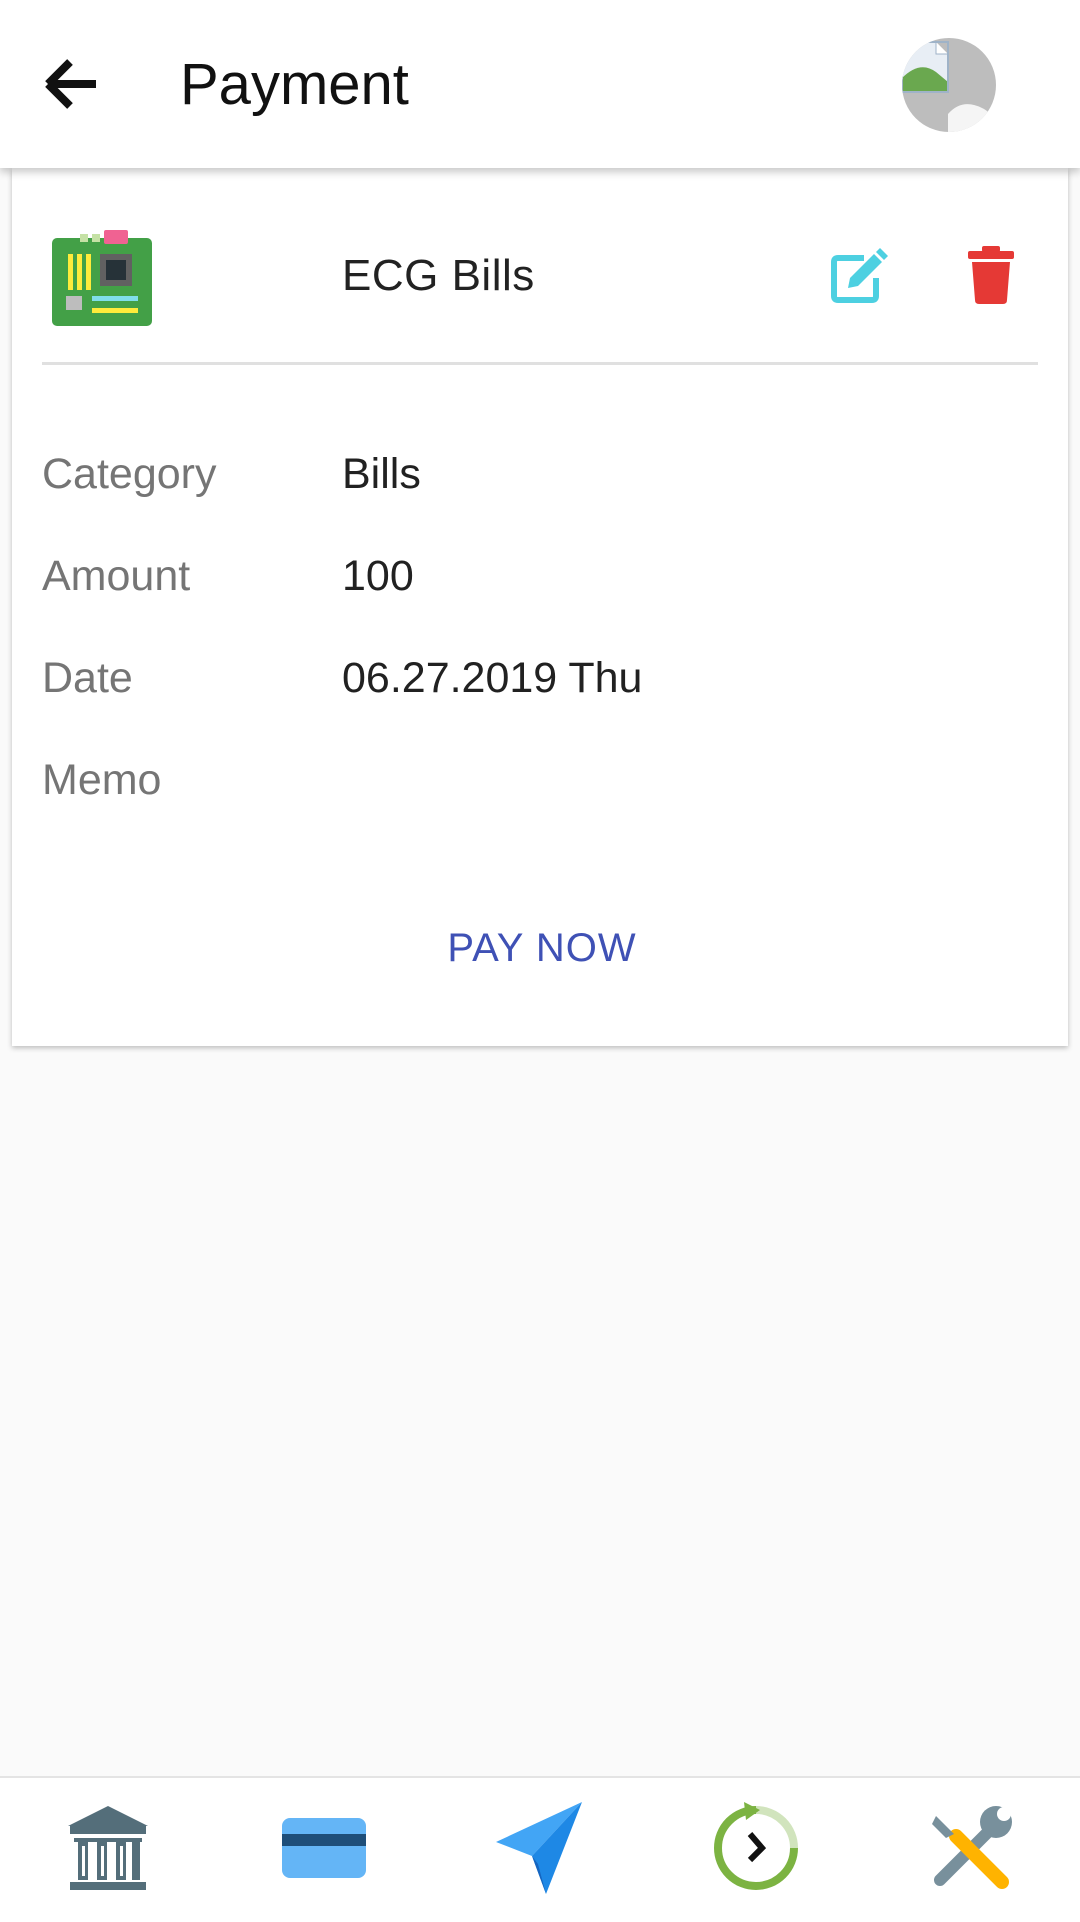 This screenshot has height=1922, width=1080. What do you see at coordinates (540, 363) in the screenshot?
I see `divider` at bounding box center [540, 363].